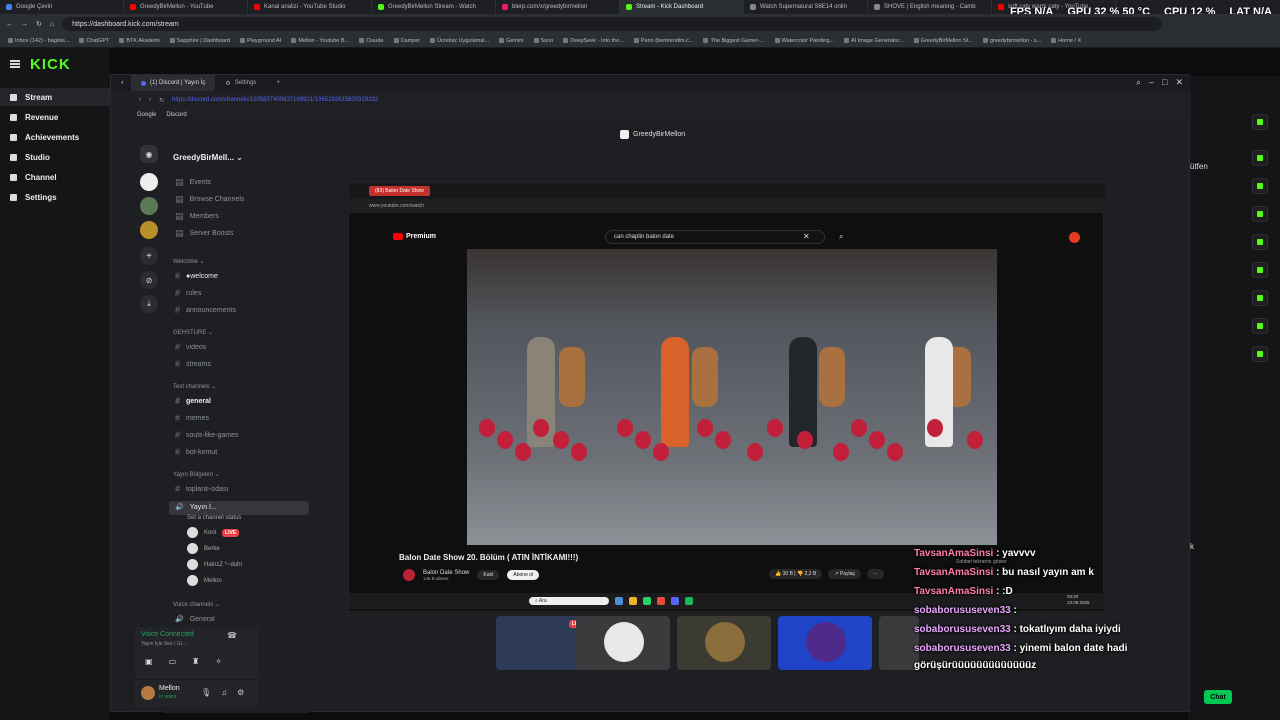  What do you see at coordinates (190, 347) in the screenshot?
I see `channel-item: # videos` at bounding box center [190, 347].